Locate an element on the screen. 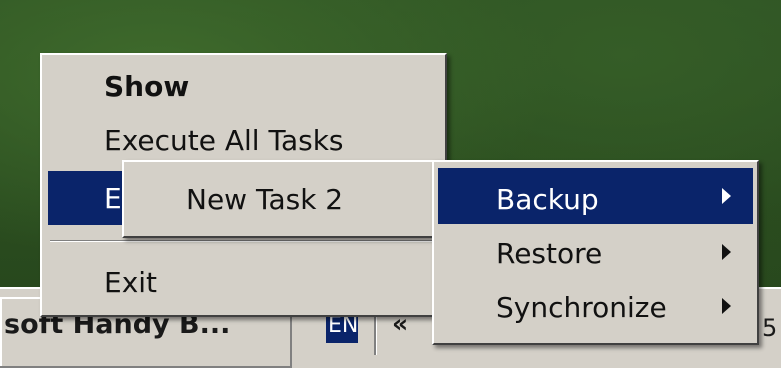  menu-item-new-task-2: New Task 2 is located at coordinates (281, 199).